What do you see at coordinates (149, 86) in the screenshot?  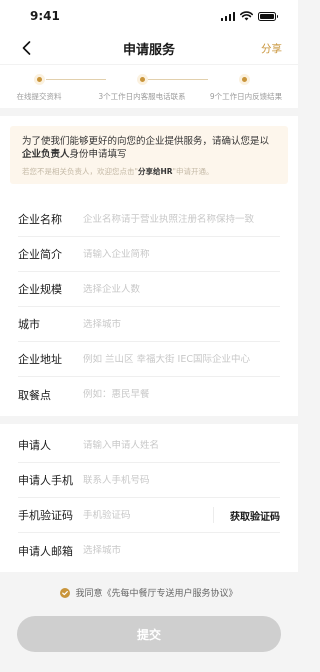 I see `progress-steps: 在线提交资料 3个工作日内客服电话联系 9个工作日内反馈结果` at bounding box center [149, 86].